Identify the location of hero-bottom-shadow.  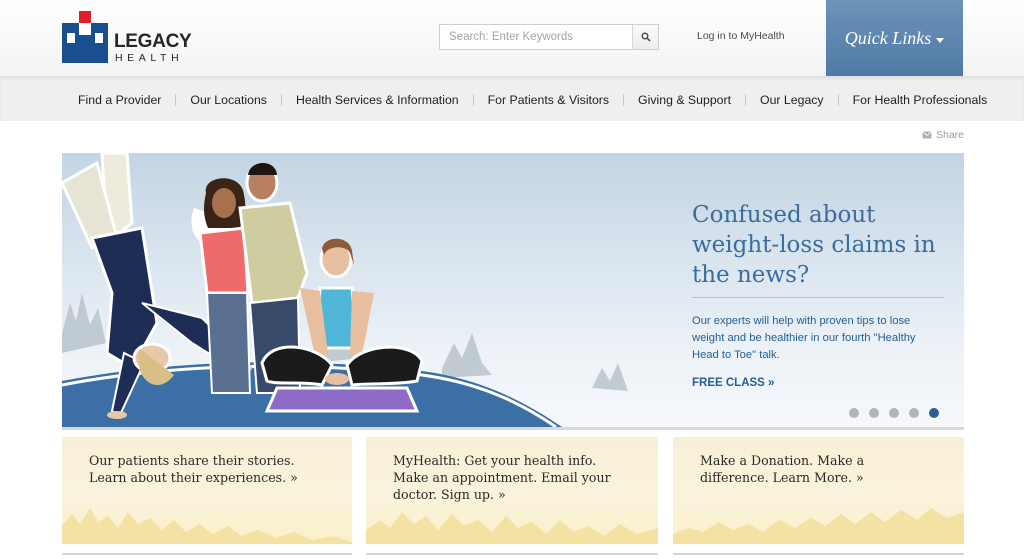
(513, 428).